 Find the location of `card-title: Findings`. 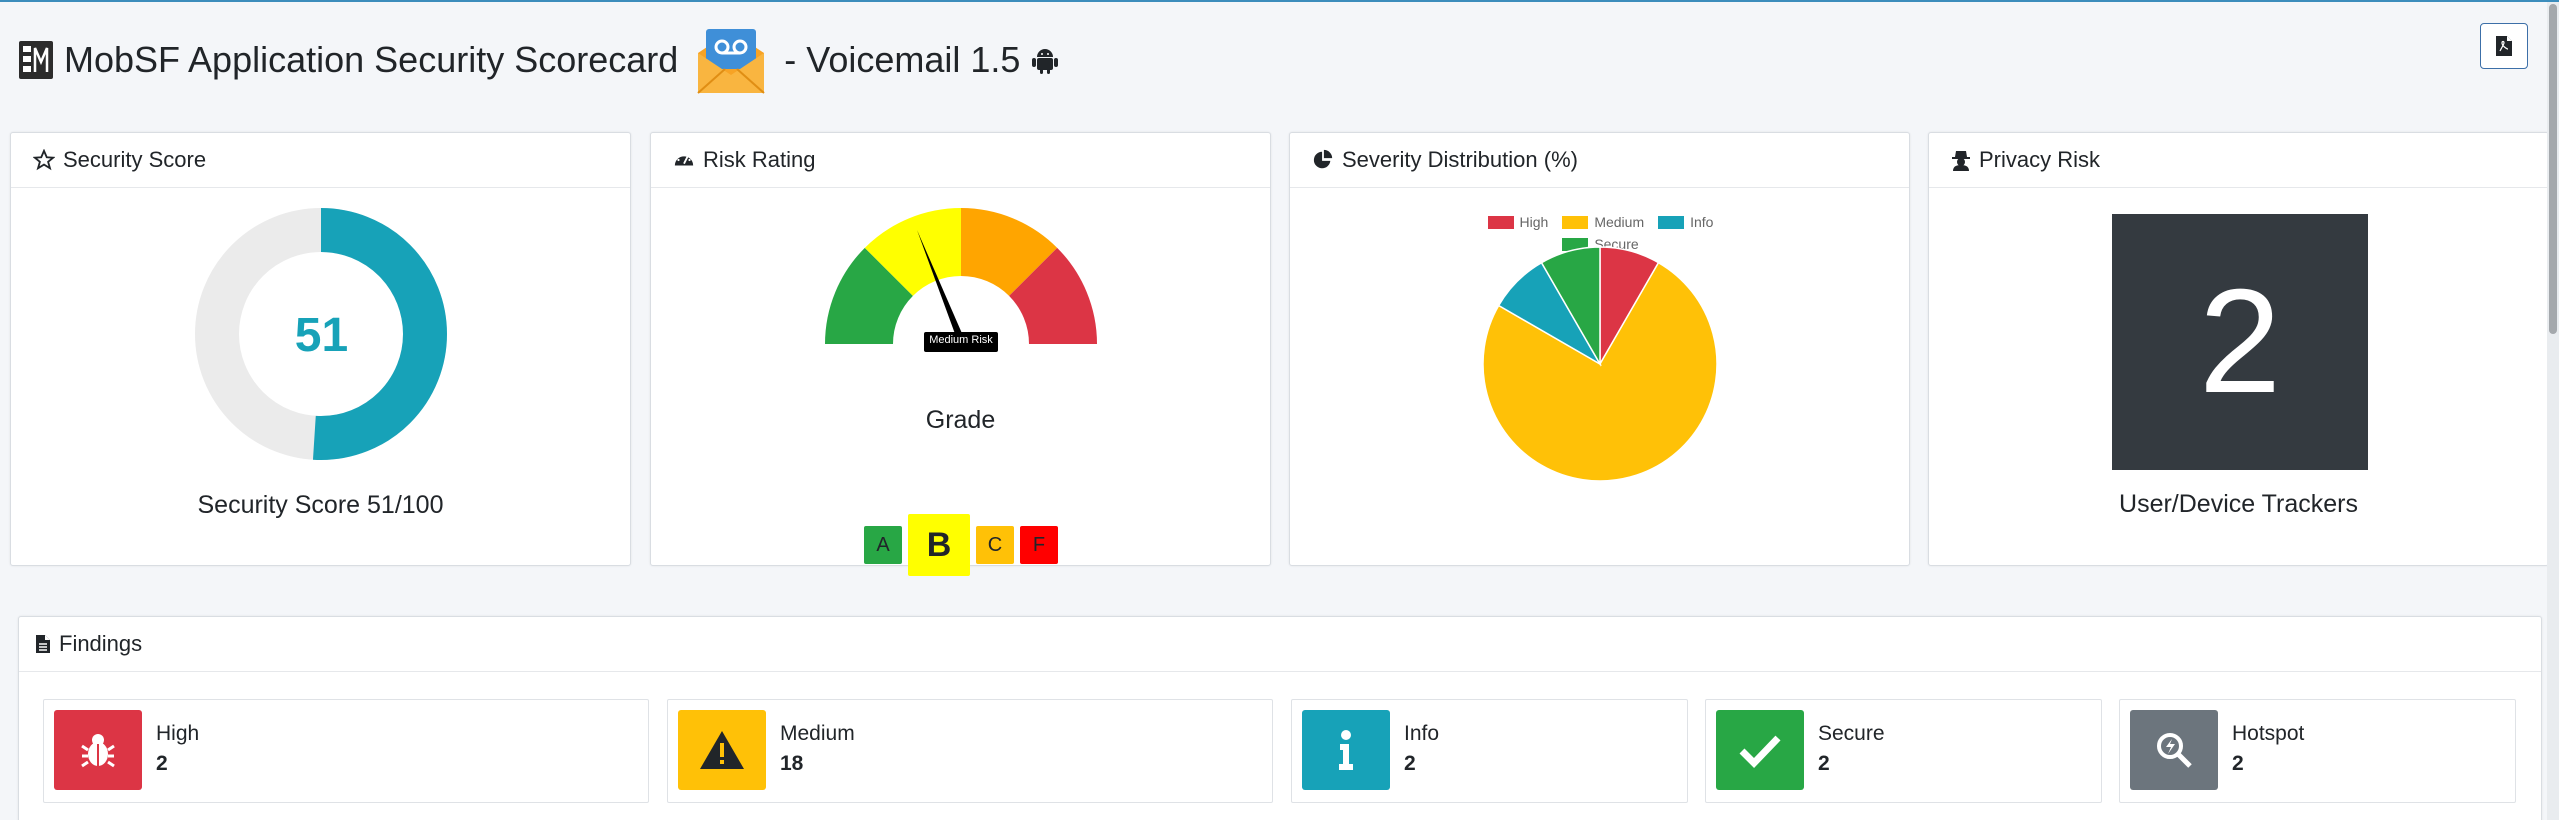

card-title: Findings is located at coordinates (101, 643).